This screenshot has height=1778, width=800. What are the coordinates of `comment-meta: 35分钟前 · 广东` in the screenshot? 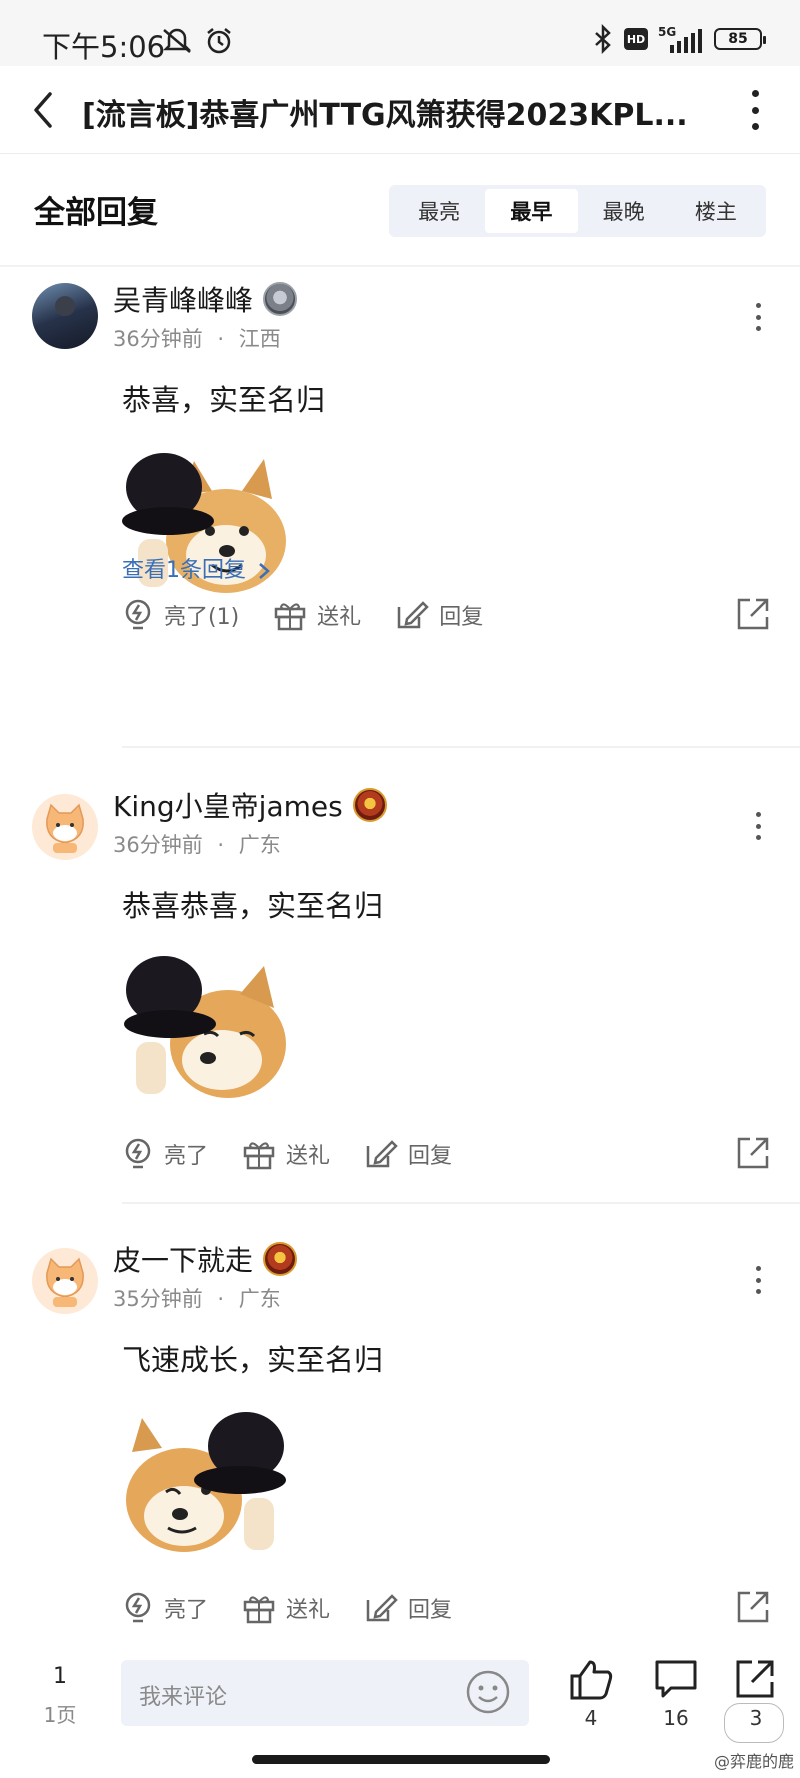 It's located at (197, 1298).